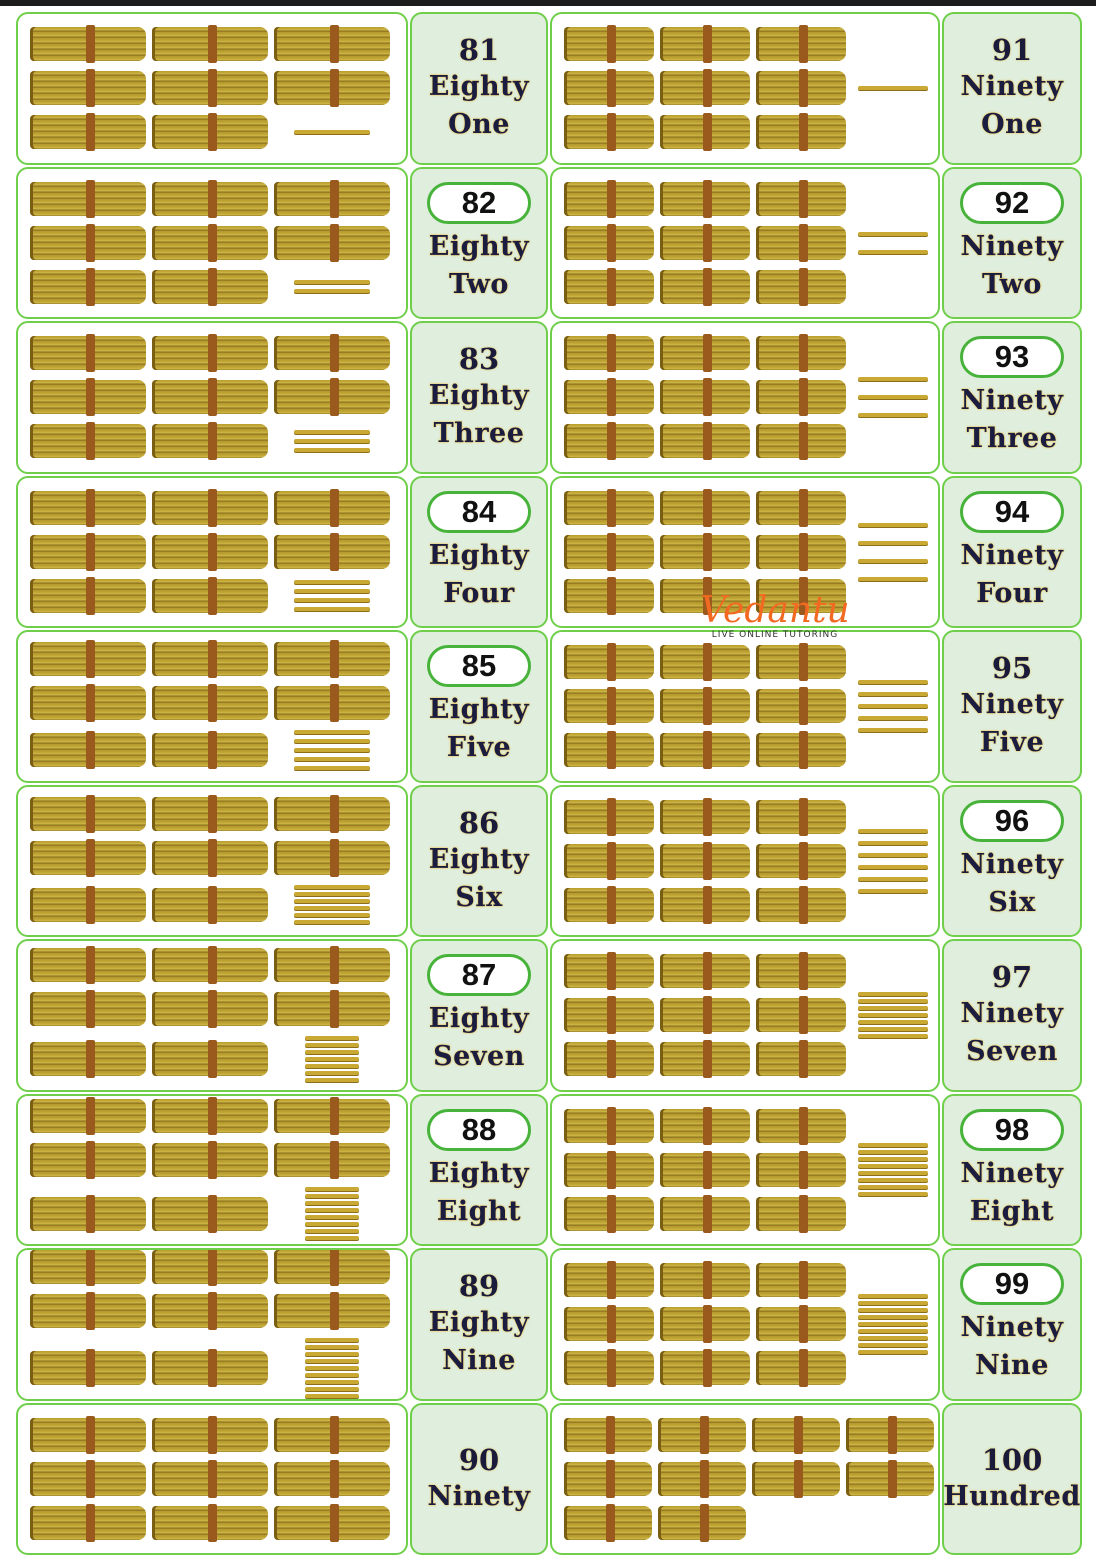 The image size is (1096, 1555). I want to click on number-label-94: 94NinetyFour, so click(1012, 552).